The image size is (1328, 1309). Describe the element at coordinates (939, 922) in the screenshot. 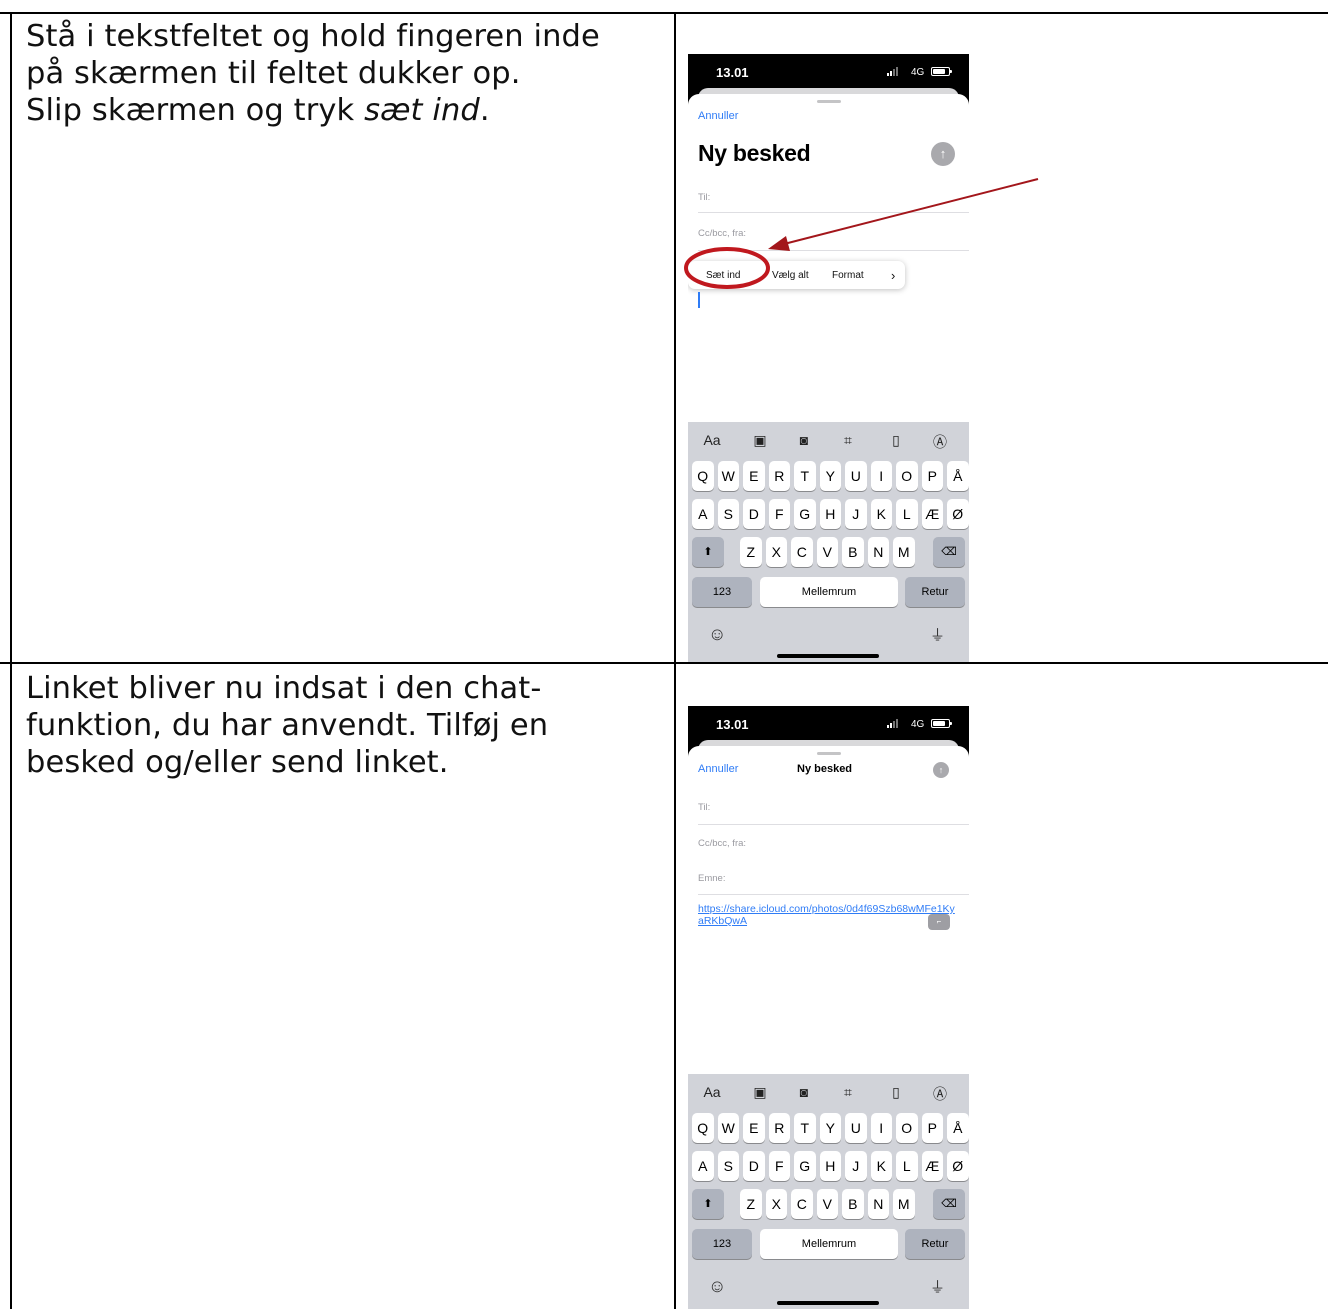

I see `link-preview-chip: ⌐` at that location.